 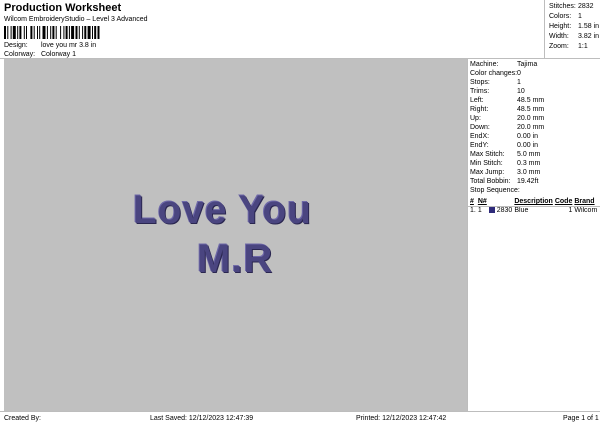 What do you see at coordinates (504, 181) in the screenshot?
I see `info-total-bobbin: Total Bobbin: 19.42ft` at bounding box center [504, 181].